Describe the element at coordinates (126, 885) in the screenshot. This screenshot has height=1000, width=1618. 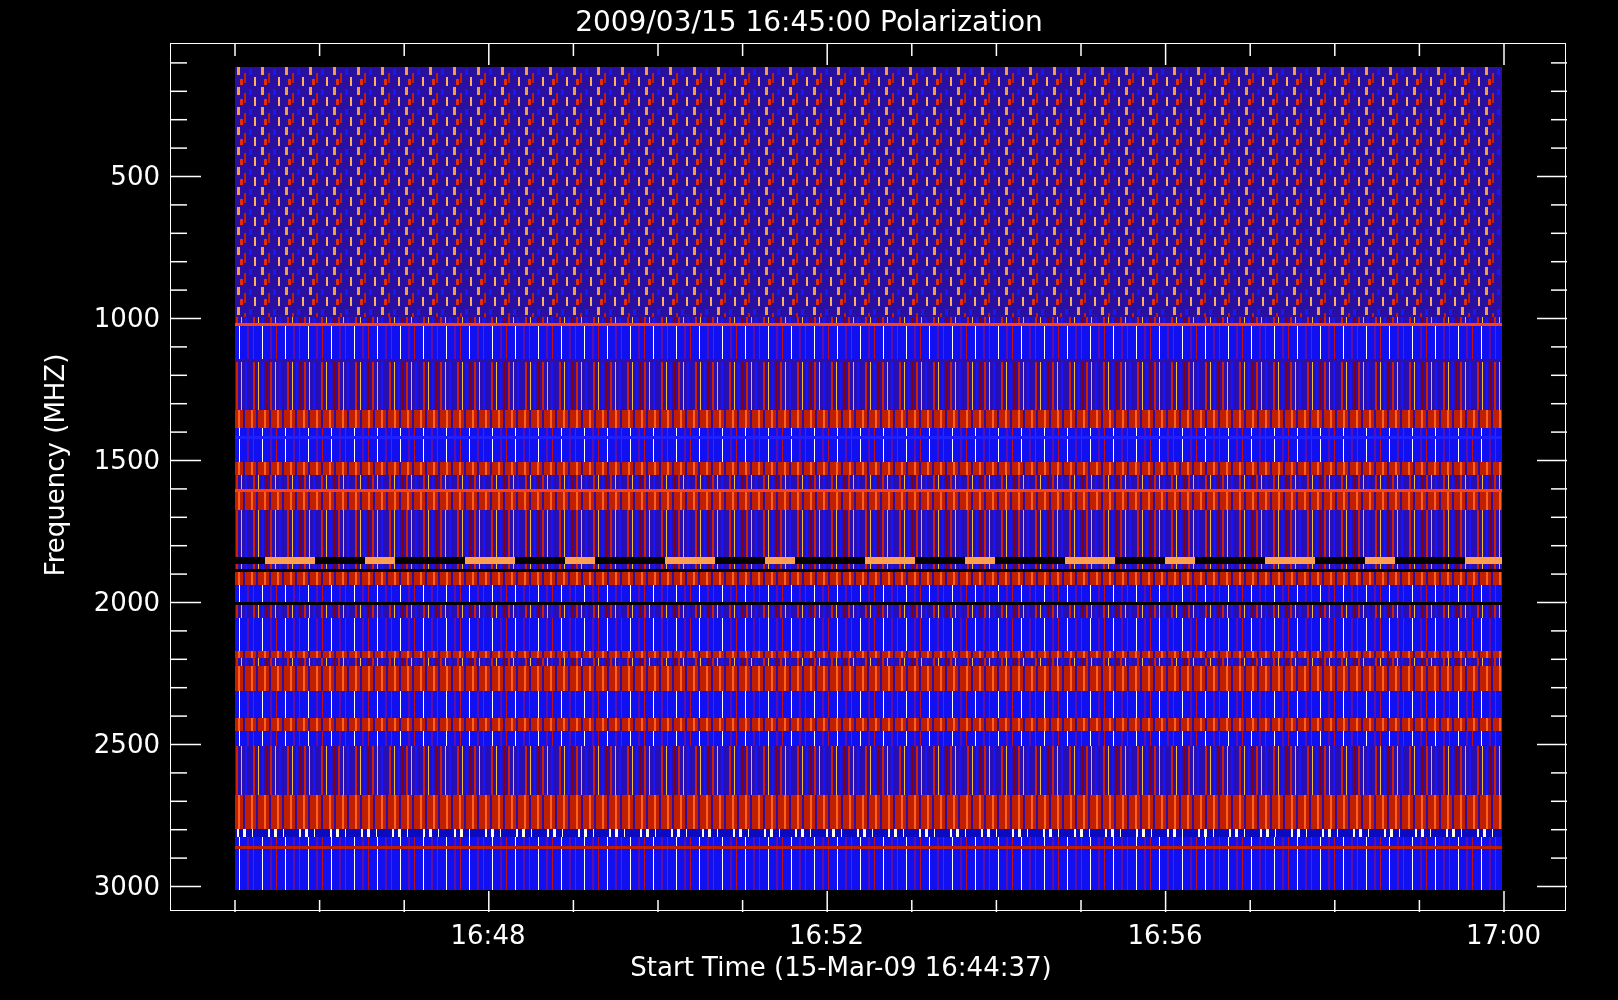
I see `tick-label: 3000` at that location.